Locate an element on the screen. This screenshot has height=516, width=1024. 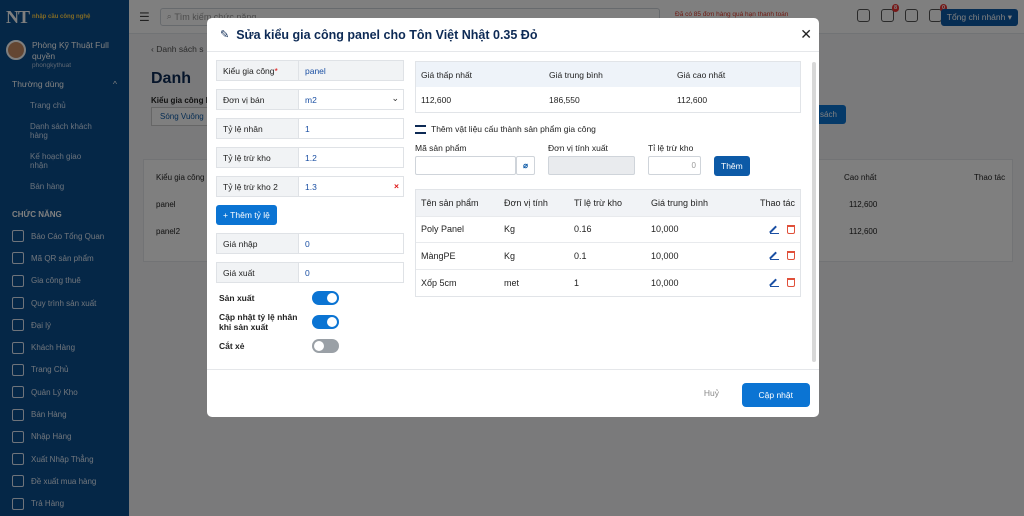
add-ratio-button: + Thêm tỷ lệ is located at coordinates (246, 215).